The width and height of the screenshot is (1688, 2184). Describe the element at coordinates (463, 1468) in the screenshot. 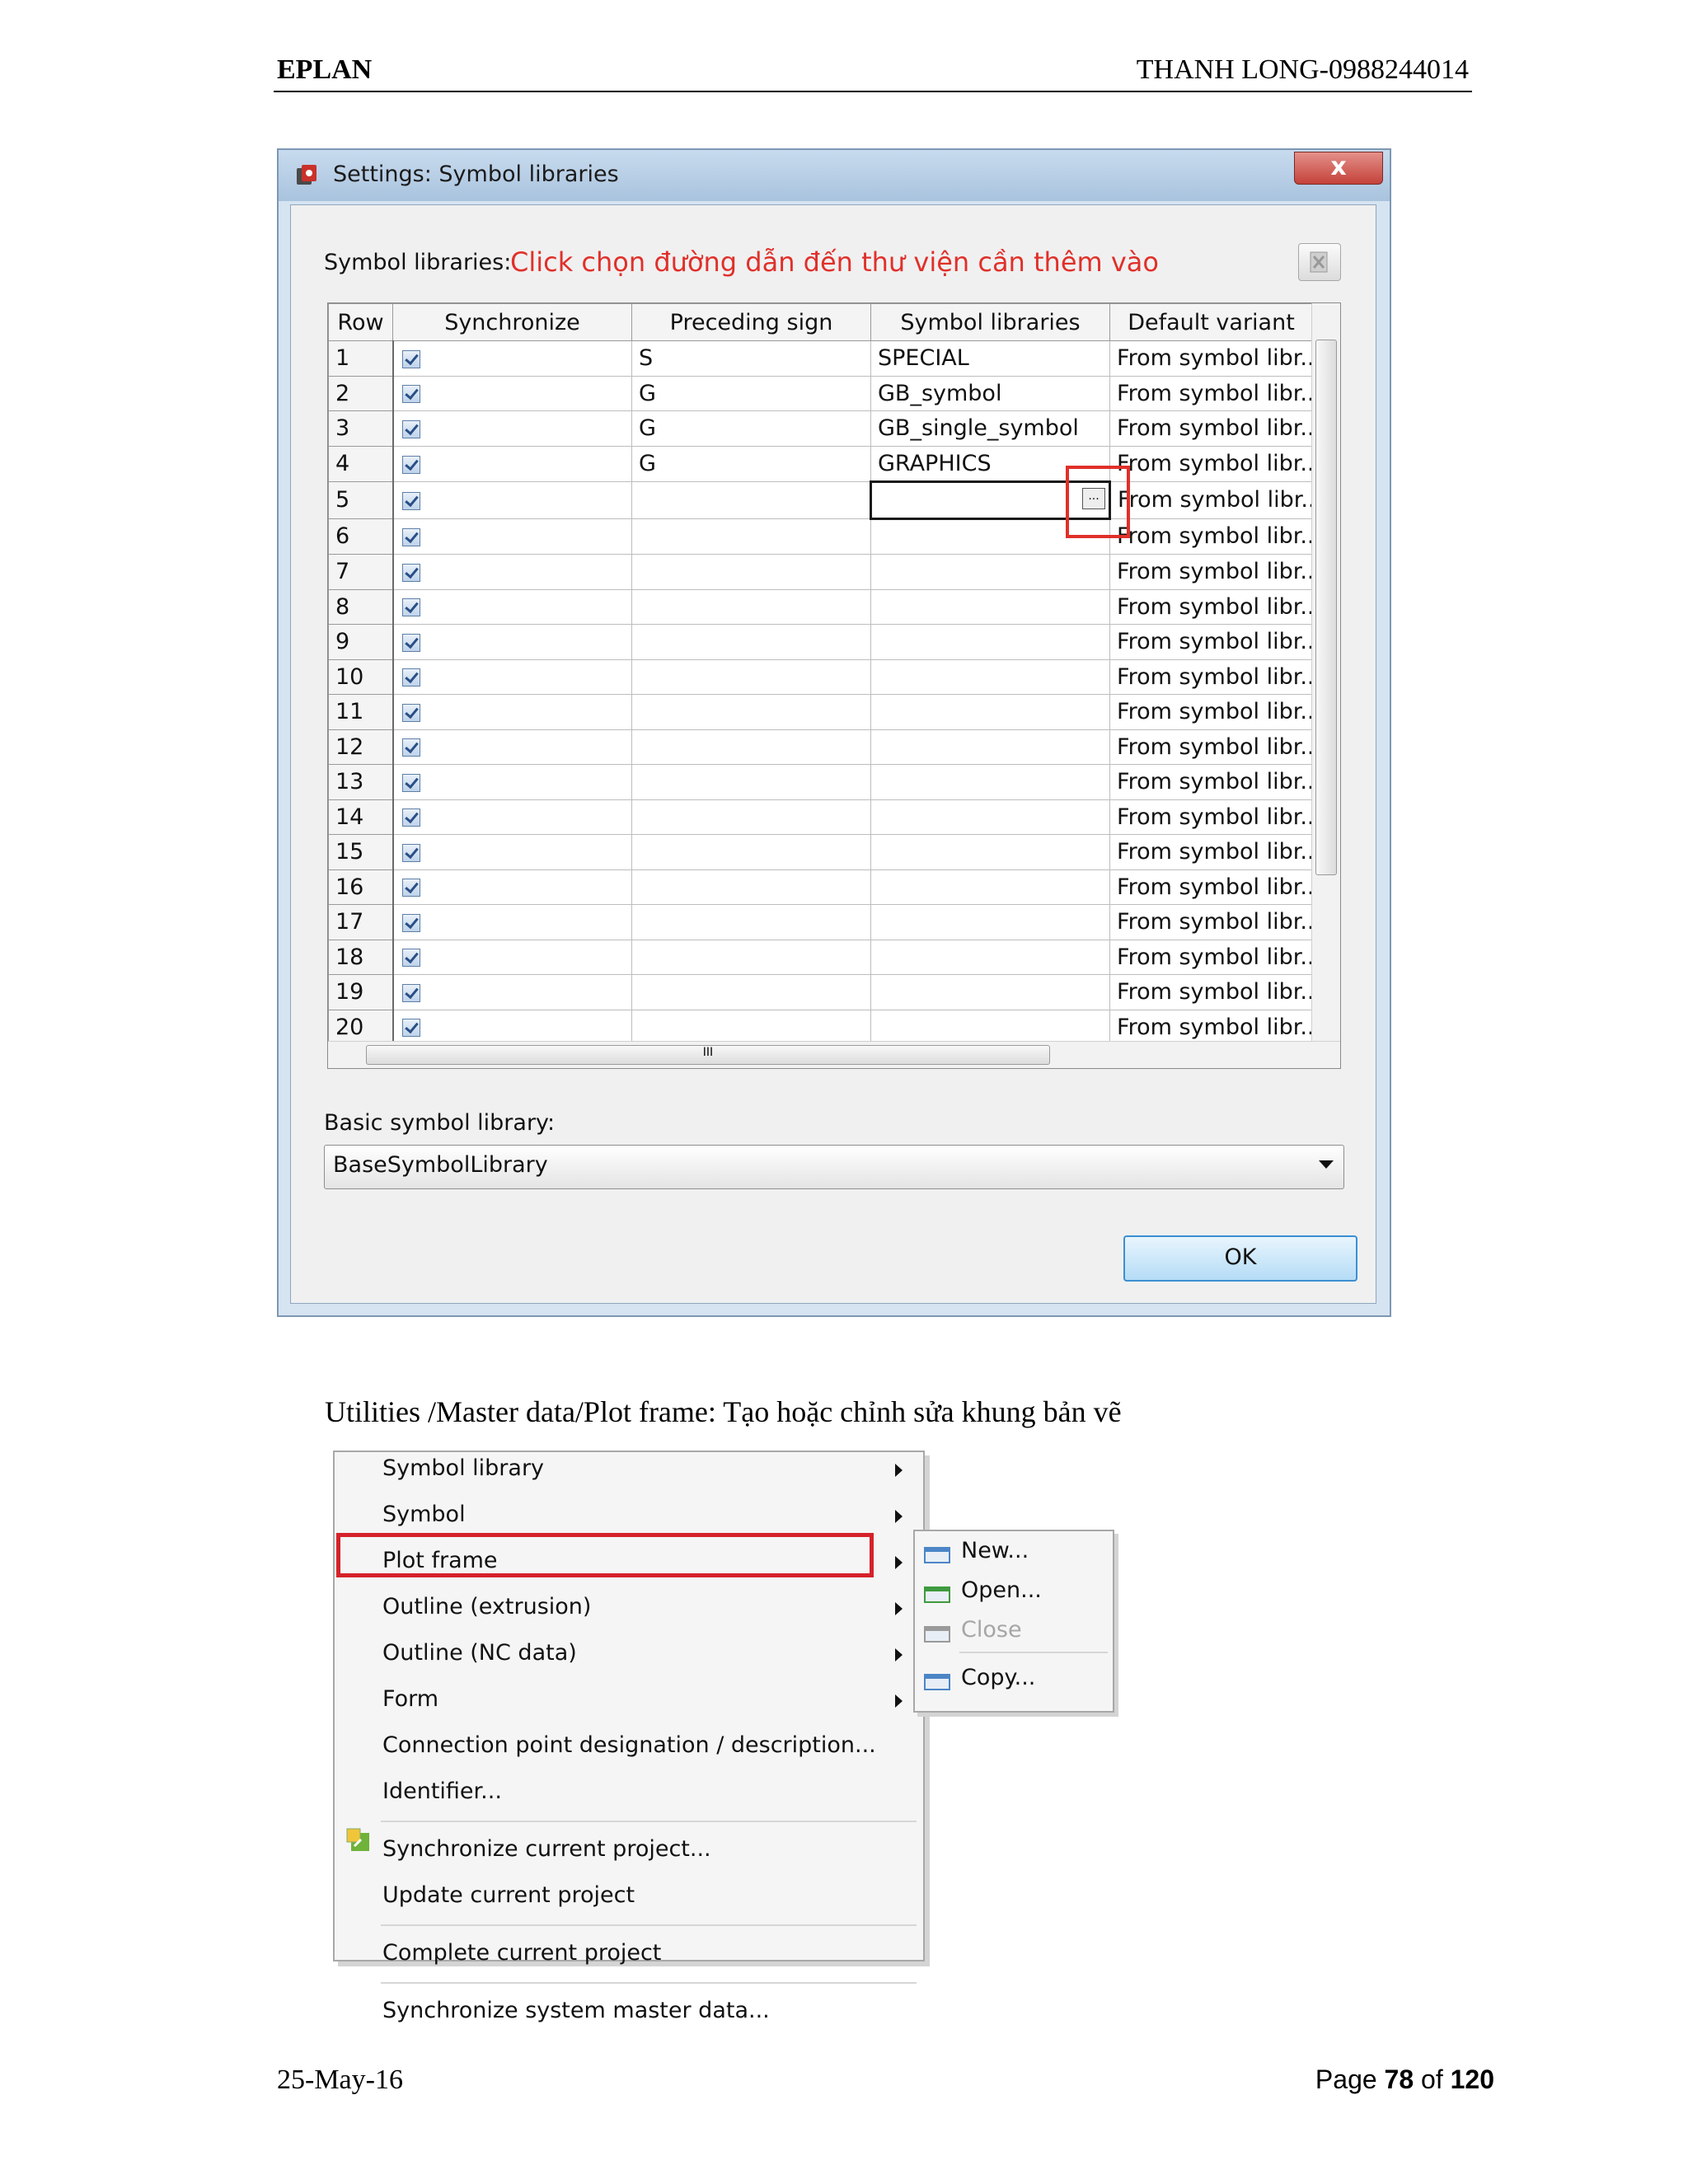

I see `menu-item: Symbol library` at that location.